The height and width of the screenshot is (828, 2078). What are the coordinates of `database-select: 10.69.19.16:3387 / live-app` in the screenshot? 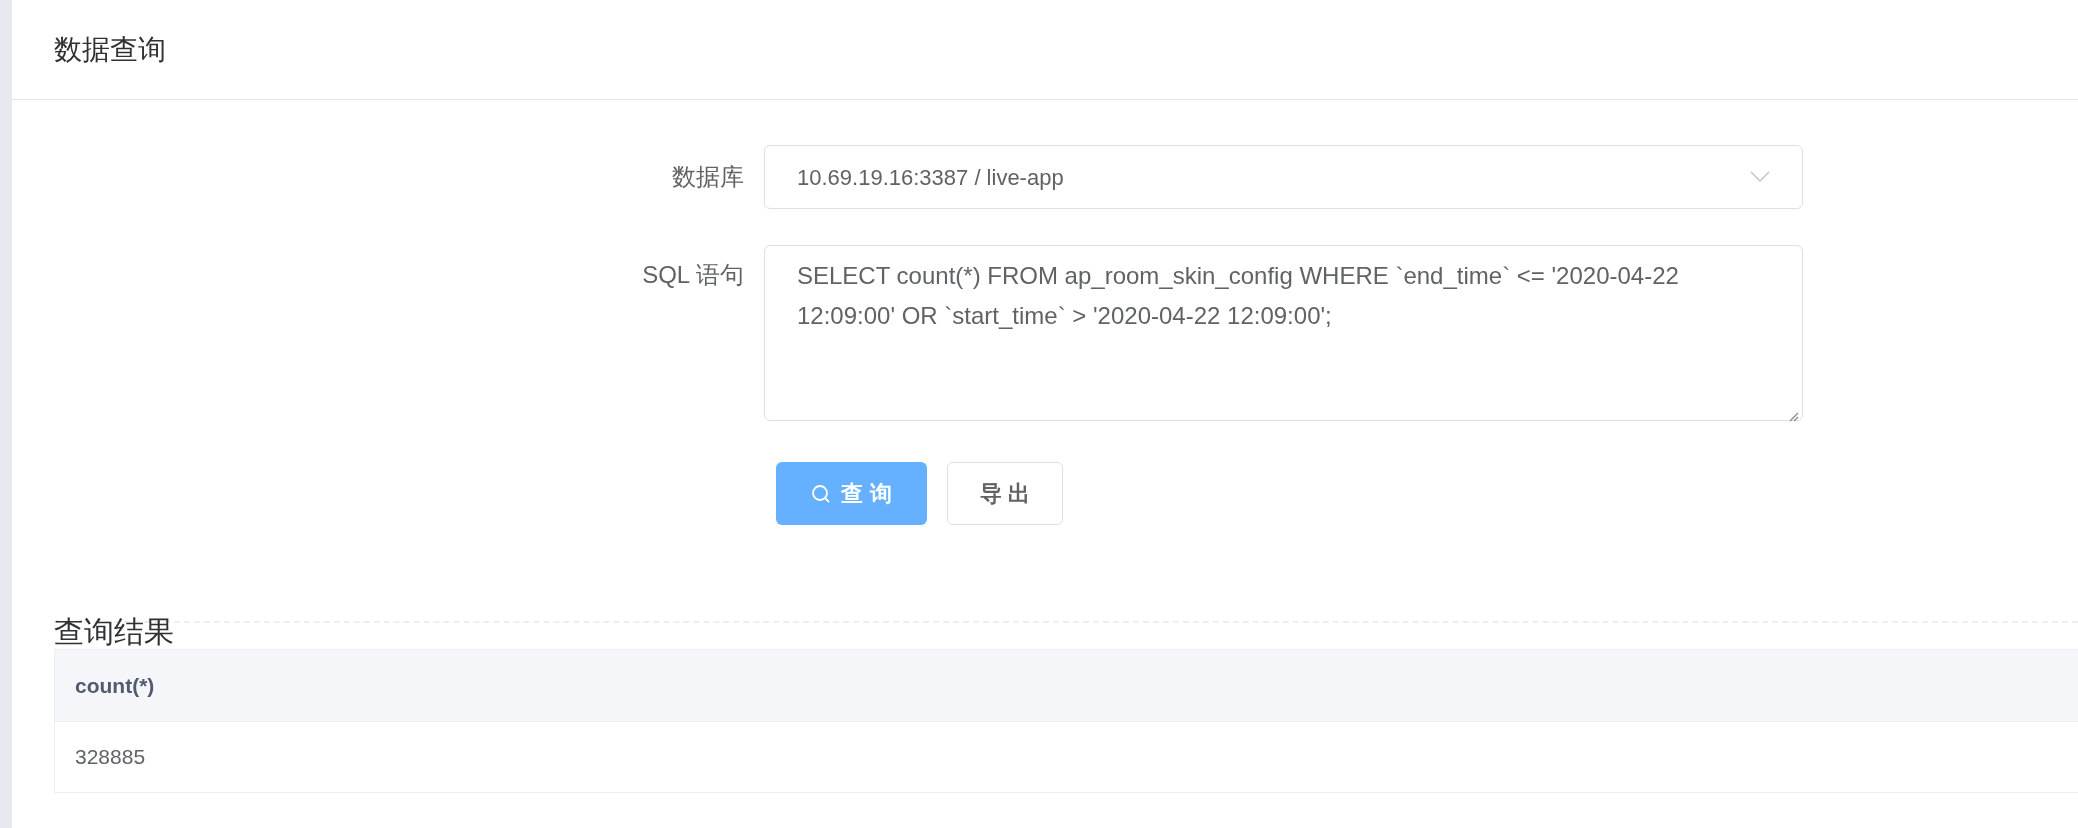 It's located at (1283, 177).